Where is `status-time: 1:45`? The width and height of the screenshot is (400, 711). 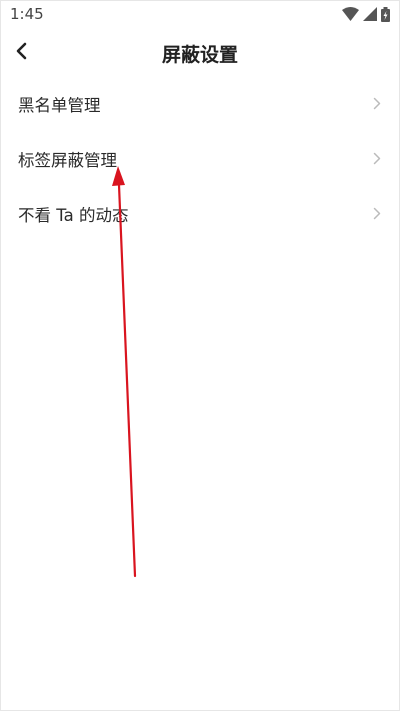 status-time: 1:45 is located at coordinates (27, 14).